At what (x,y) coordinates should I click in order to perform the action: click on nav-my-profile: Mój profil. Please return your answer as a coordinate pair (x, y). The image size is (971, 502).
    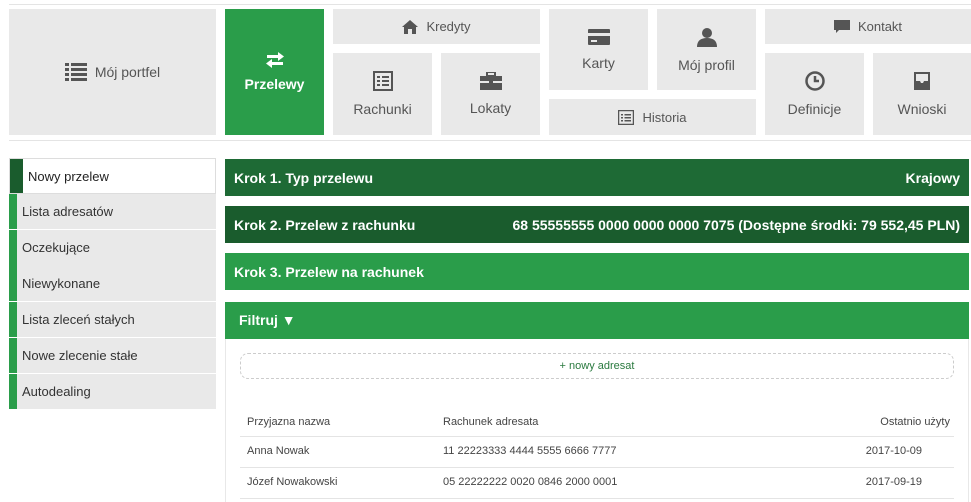
    Looking at the image, I should click on (706, 49).